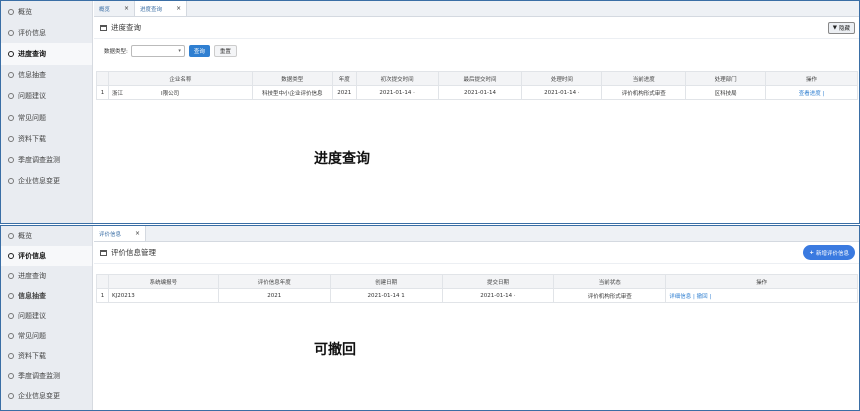 This screenshot has width=860, height=411. I want to click on column-header: 年度, so click(344, 78).